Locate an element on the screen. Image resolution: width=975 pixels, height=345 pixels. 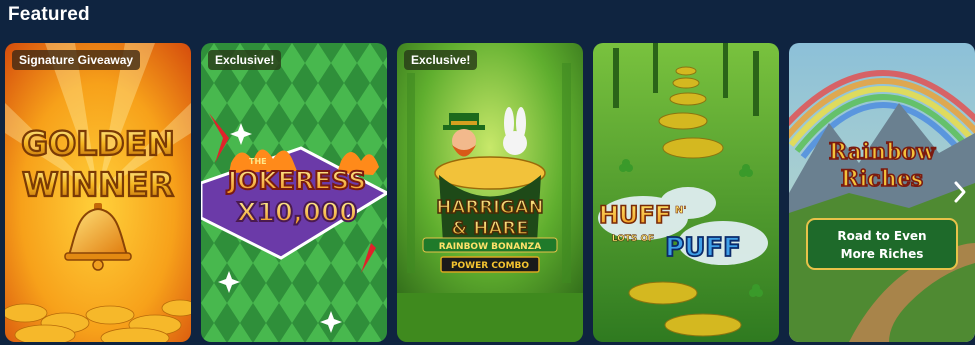
huff-title-line3: PUFF is located at coordinates (703, 248).